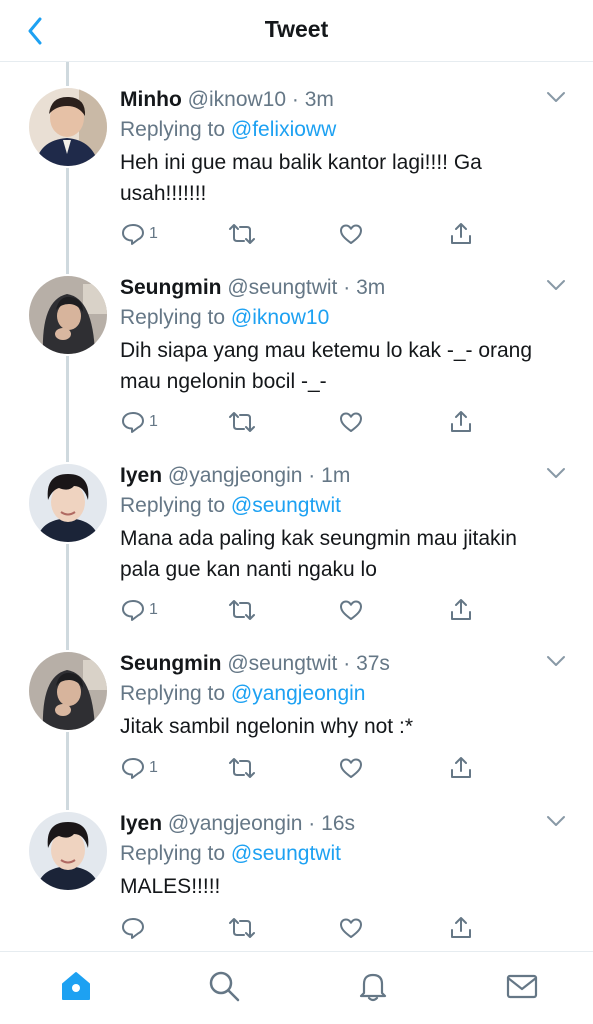 The height and width of the screenshot is (1024, 593). What do you see at coordinates (331, 318) in the screenshot?
I see `replying-to-line: Replying to @iknow10` at bounding box center [331, 318].